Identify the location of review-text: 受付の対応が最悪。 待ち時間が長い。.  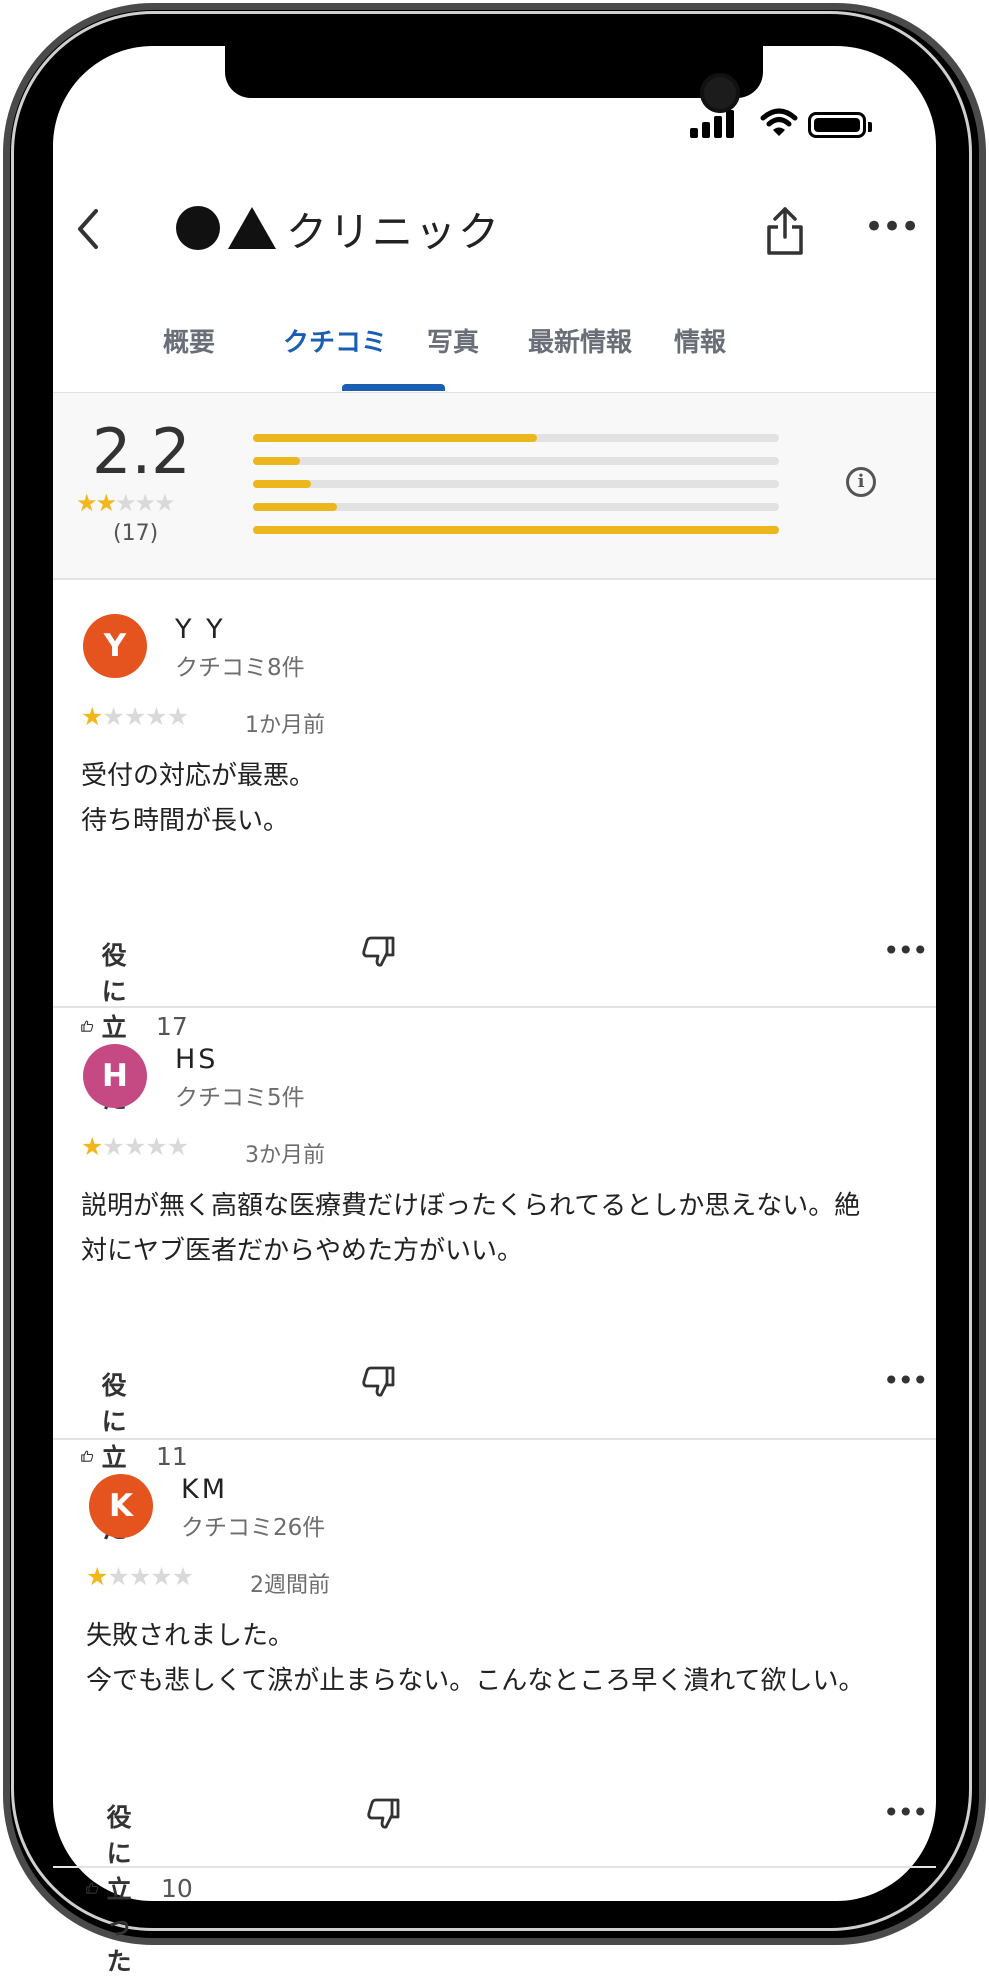
(198, 798).